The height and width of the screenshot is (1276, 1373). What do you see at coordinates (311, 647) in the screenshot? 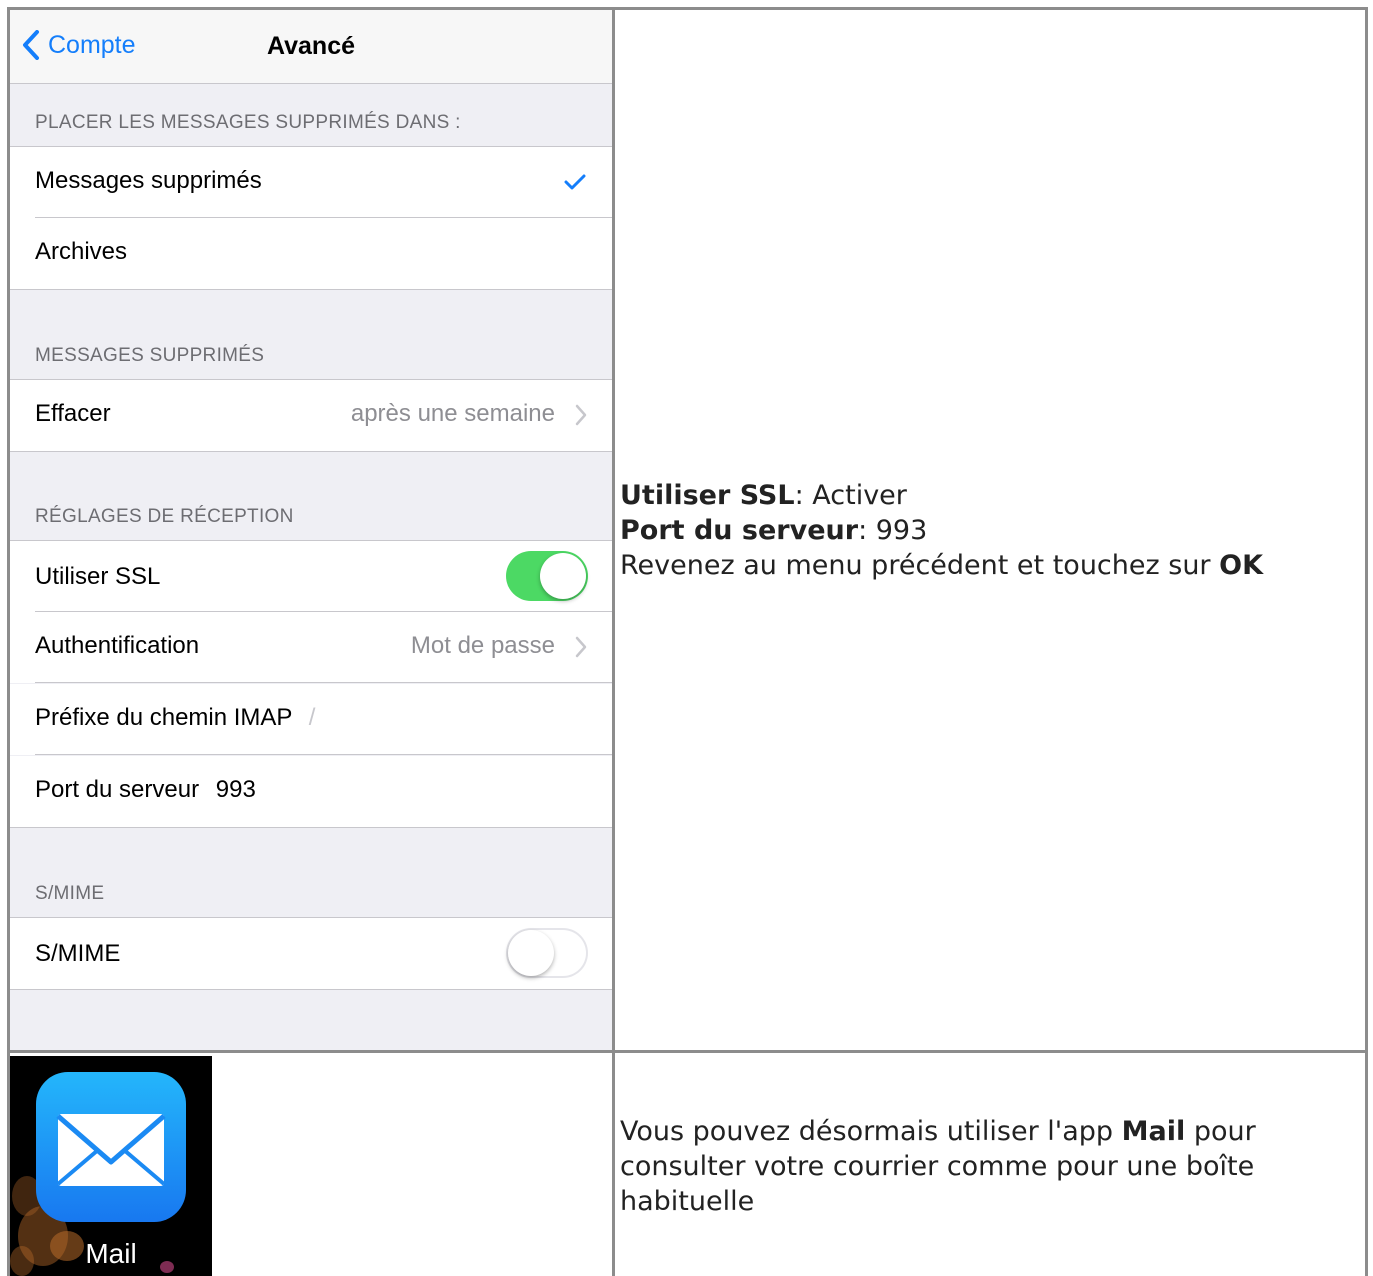
I see `authentication-row: Authentification Mot de passe` at bounding box center [311, 647].